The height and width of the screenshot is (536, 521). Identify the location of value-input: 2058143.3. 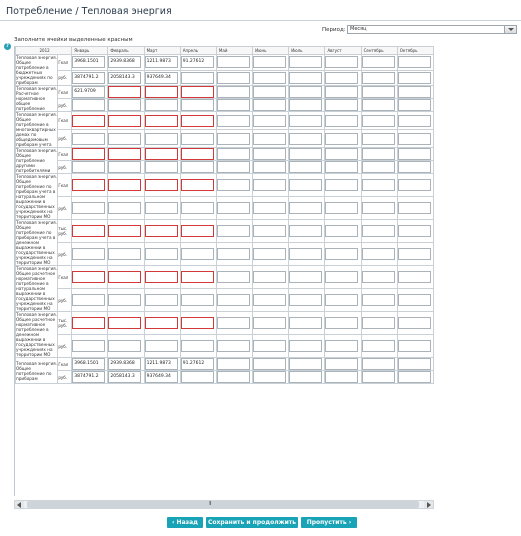
(125, 77).